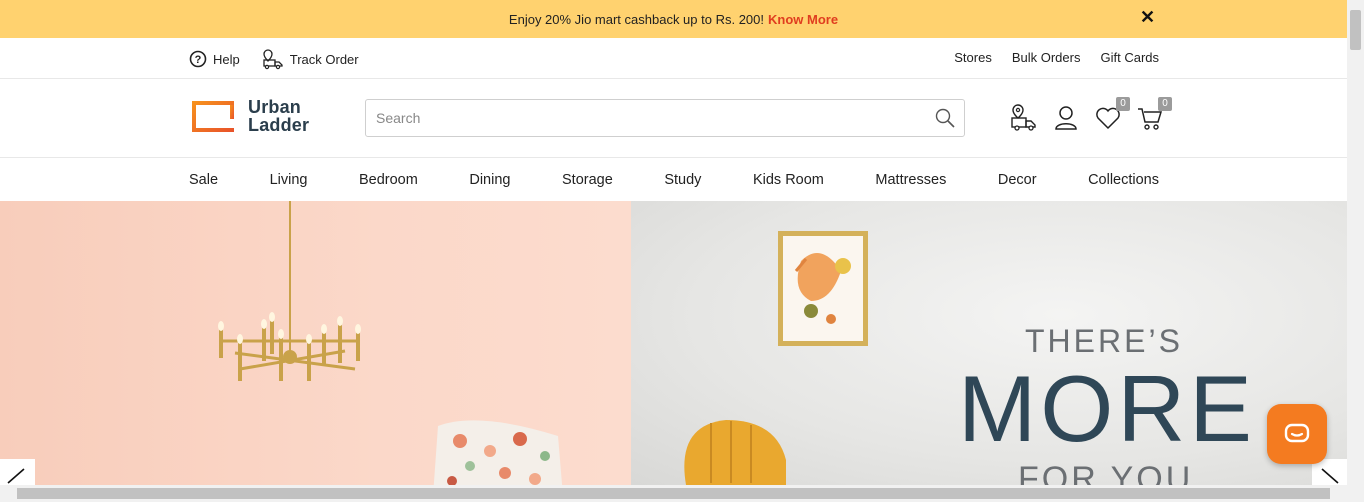 The width and height of the screenshot is (1364, 502). Describe the element at coordinates (388, 180) in the screenshot. I see `nav-item-bedroom: Bedroom` at that location.